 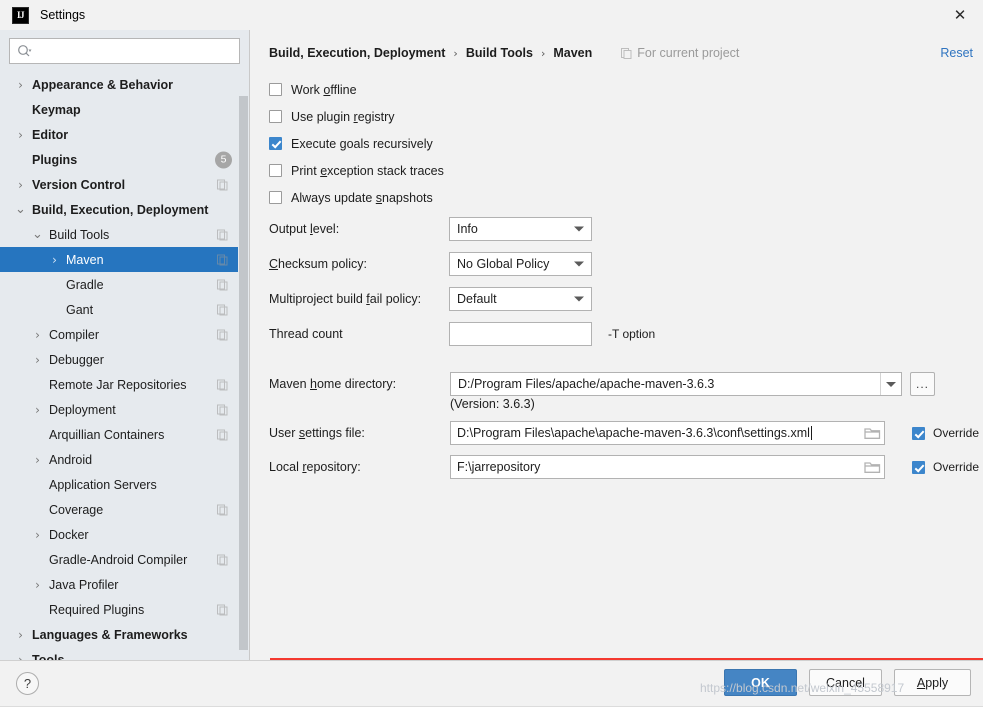 What do you see at coordinates (124, 459) in the screenshot?
I see `sidebar-item-android: › Android` at bounding box center [124, 459].